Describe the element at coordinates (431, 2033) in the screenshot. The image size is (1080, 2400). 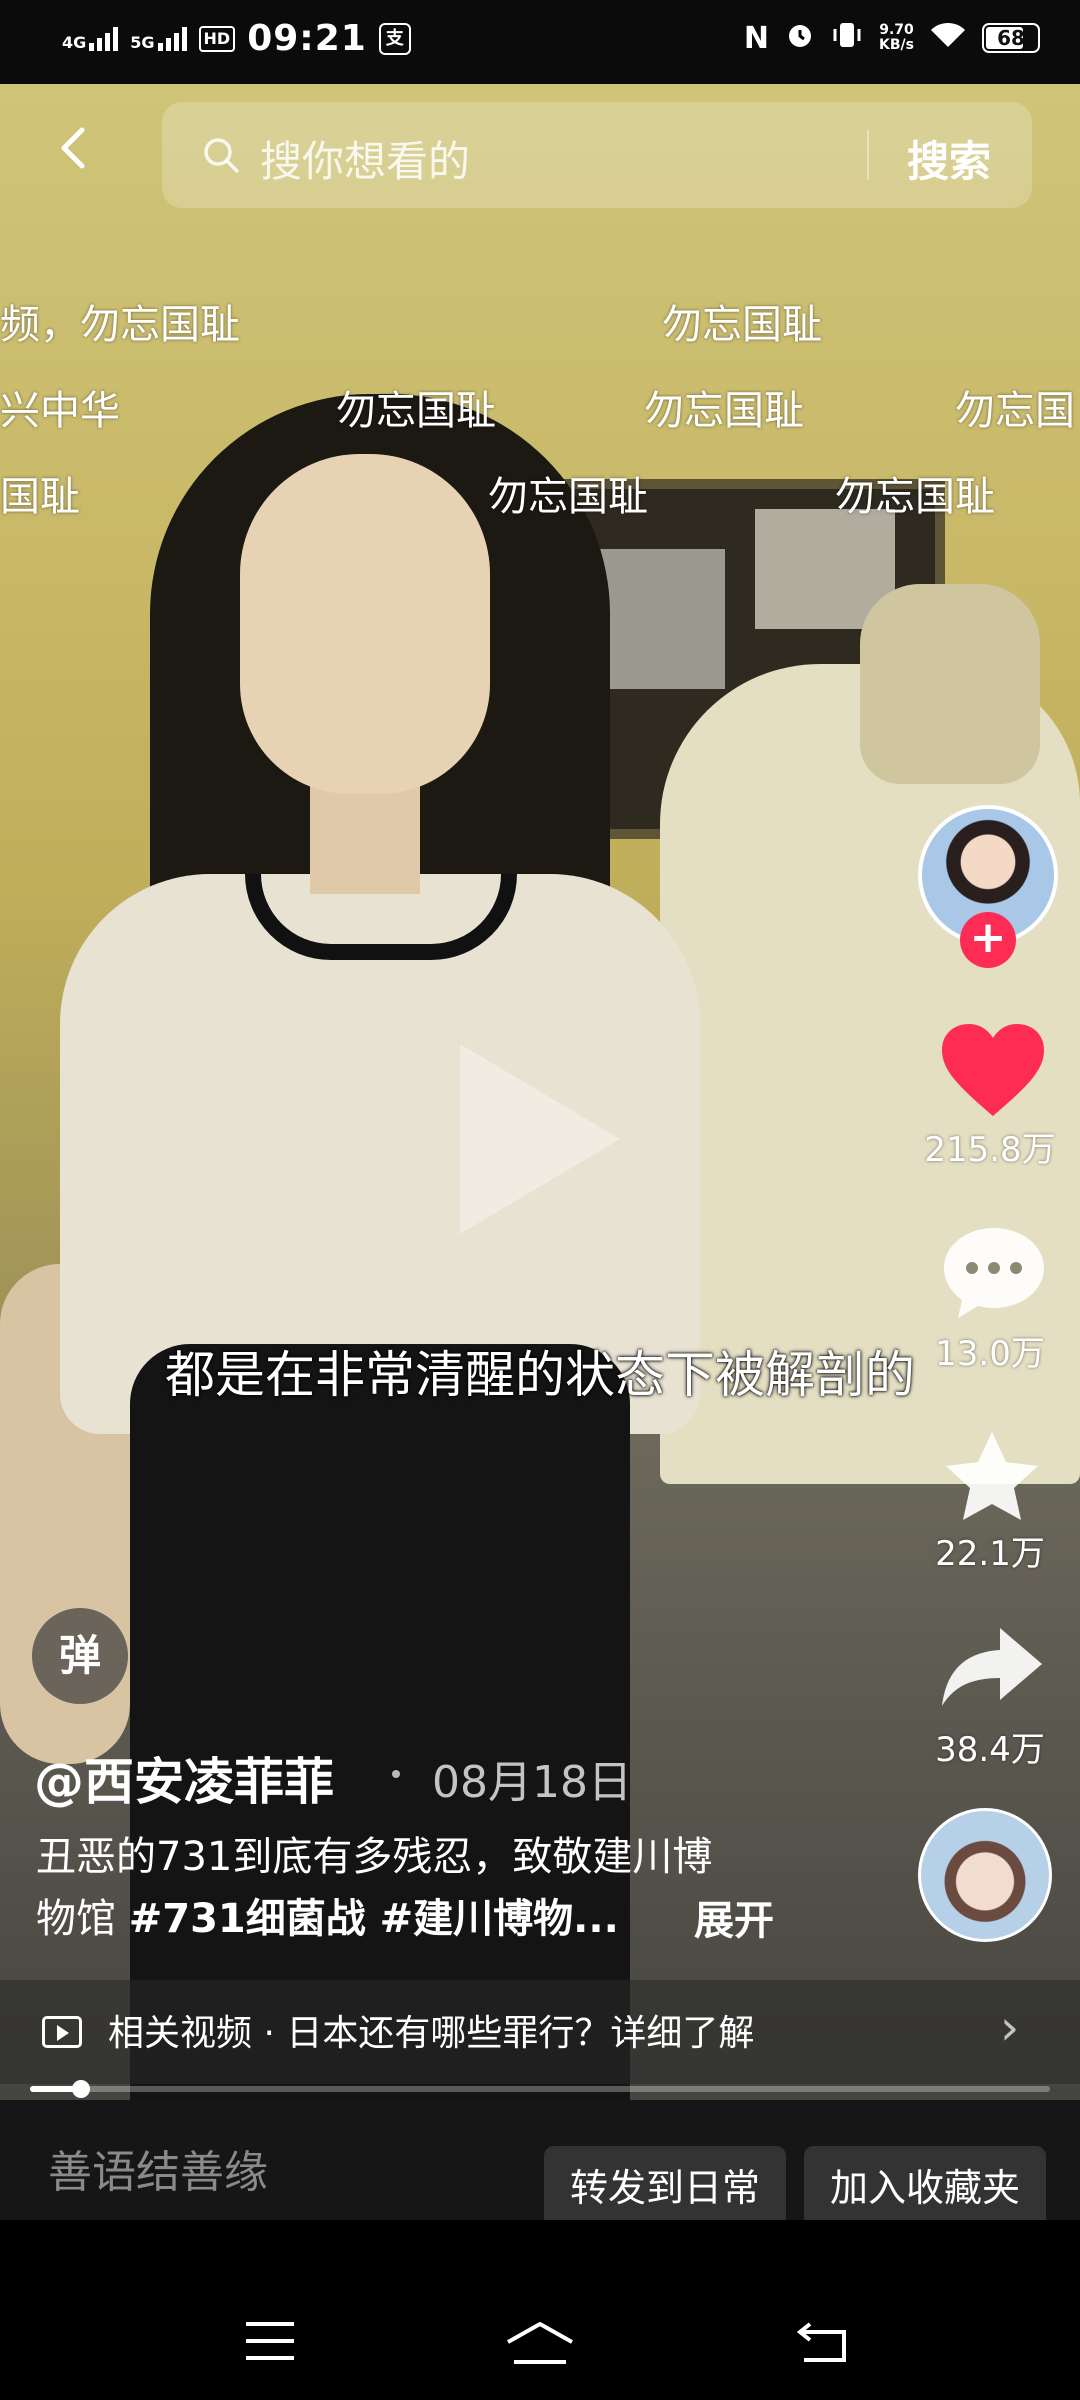
I see `related-videos-text: 相关视频 · 日本还有哪些罪行？详细了解` at that location.